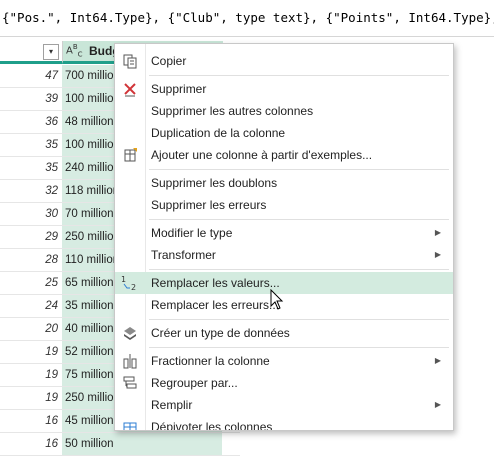 This screenshot has height=456, width=494. I want to click on points-cell: 36, so click(31, 122).